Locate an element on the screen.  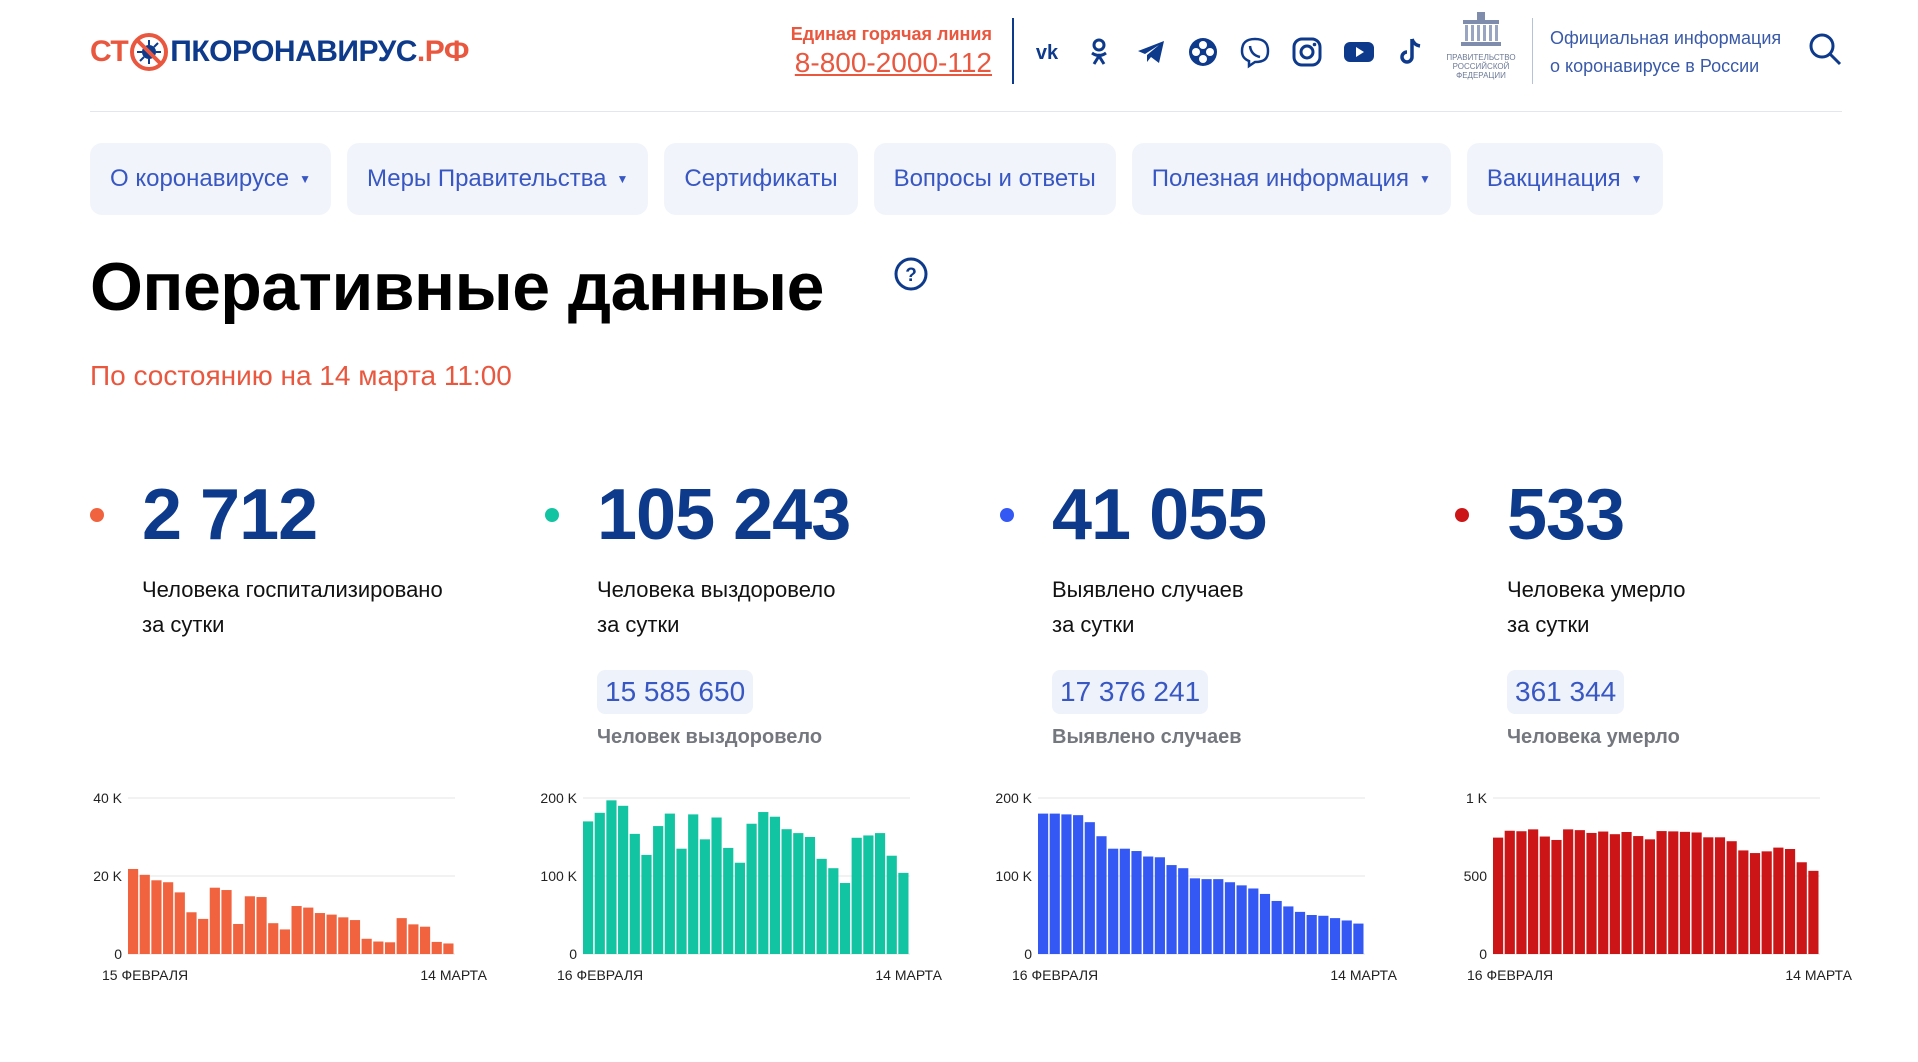
nav-item-certificates: Сертификаты is located at coordinates (761, 179).